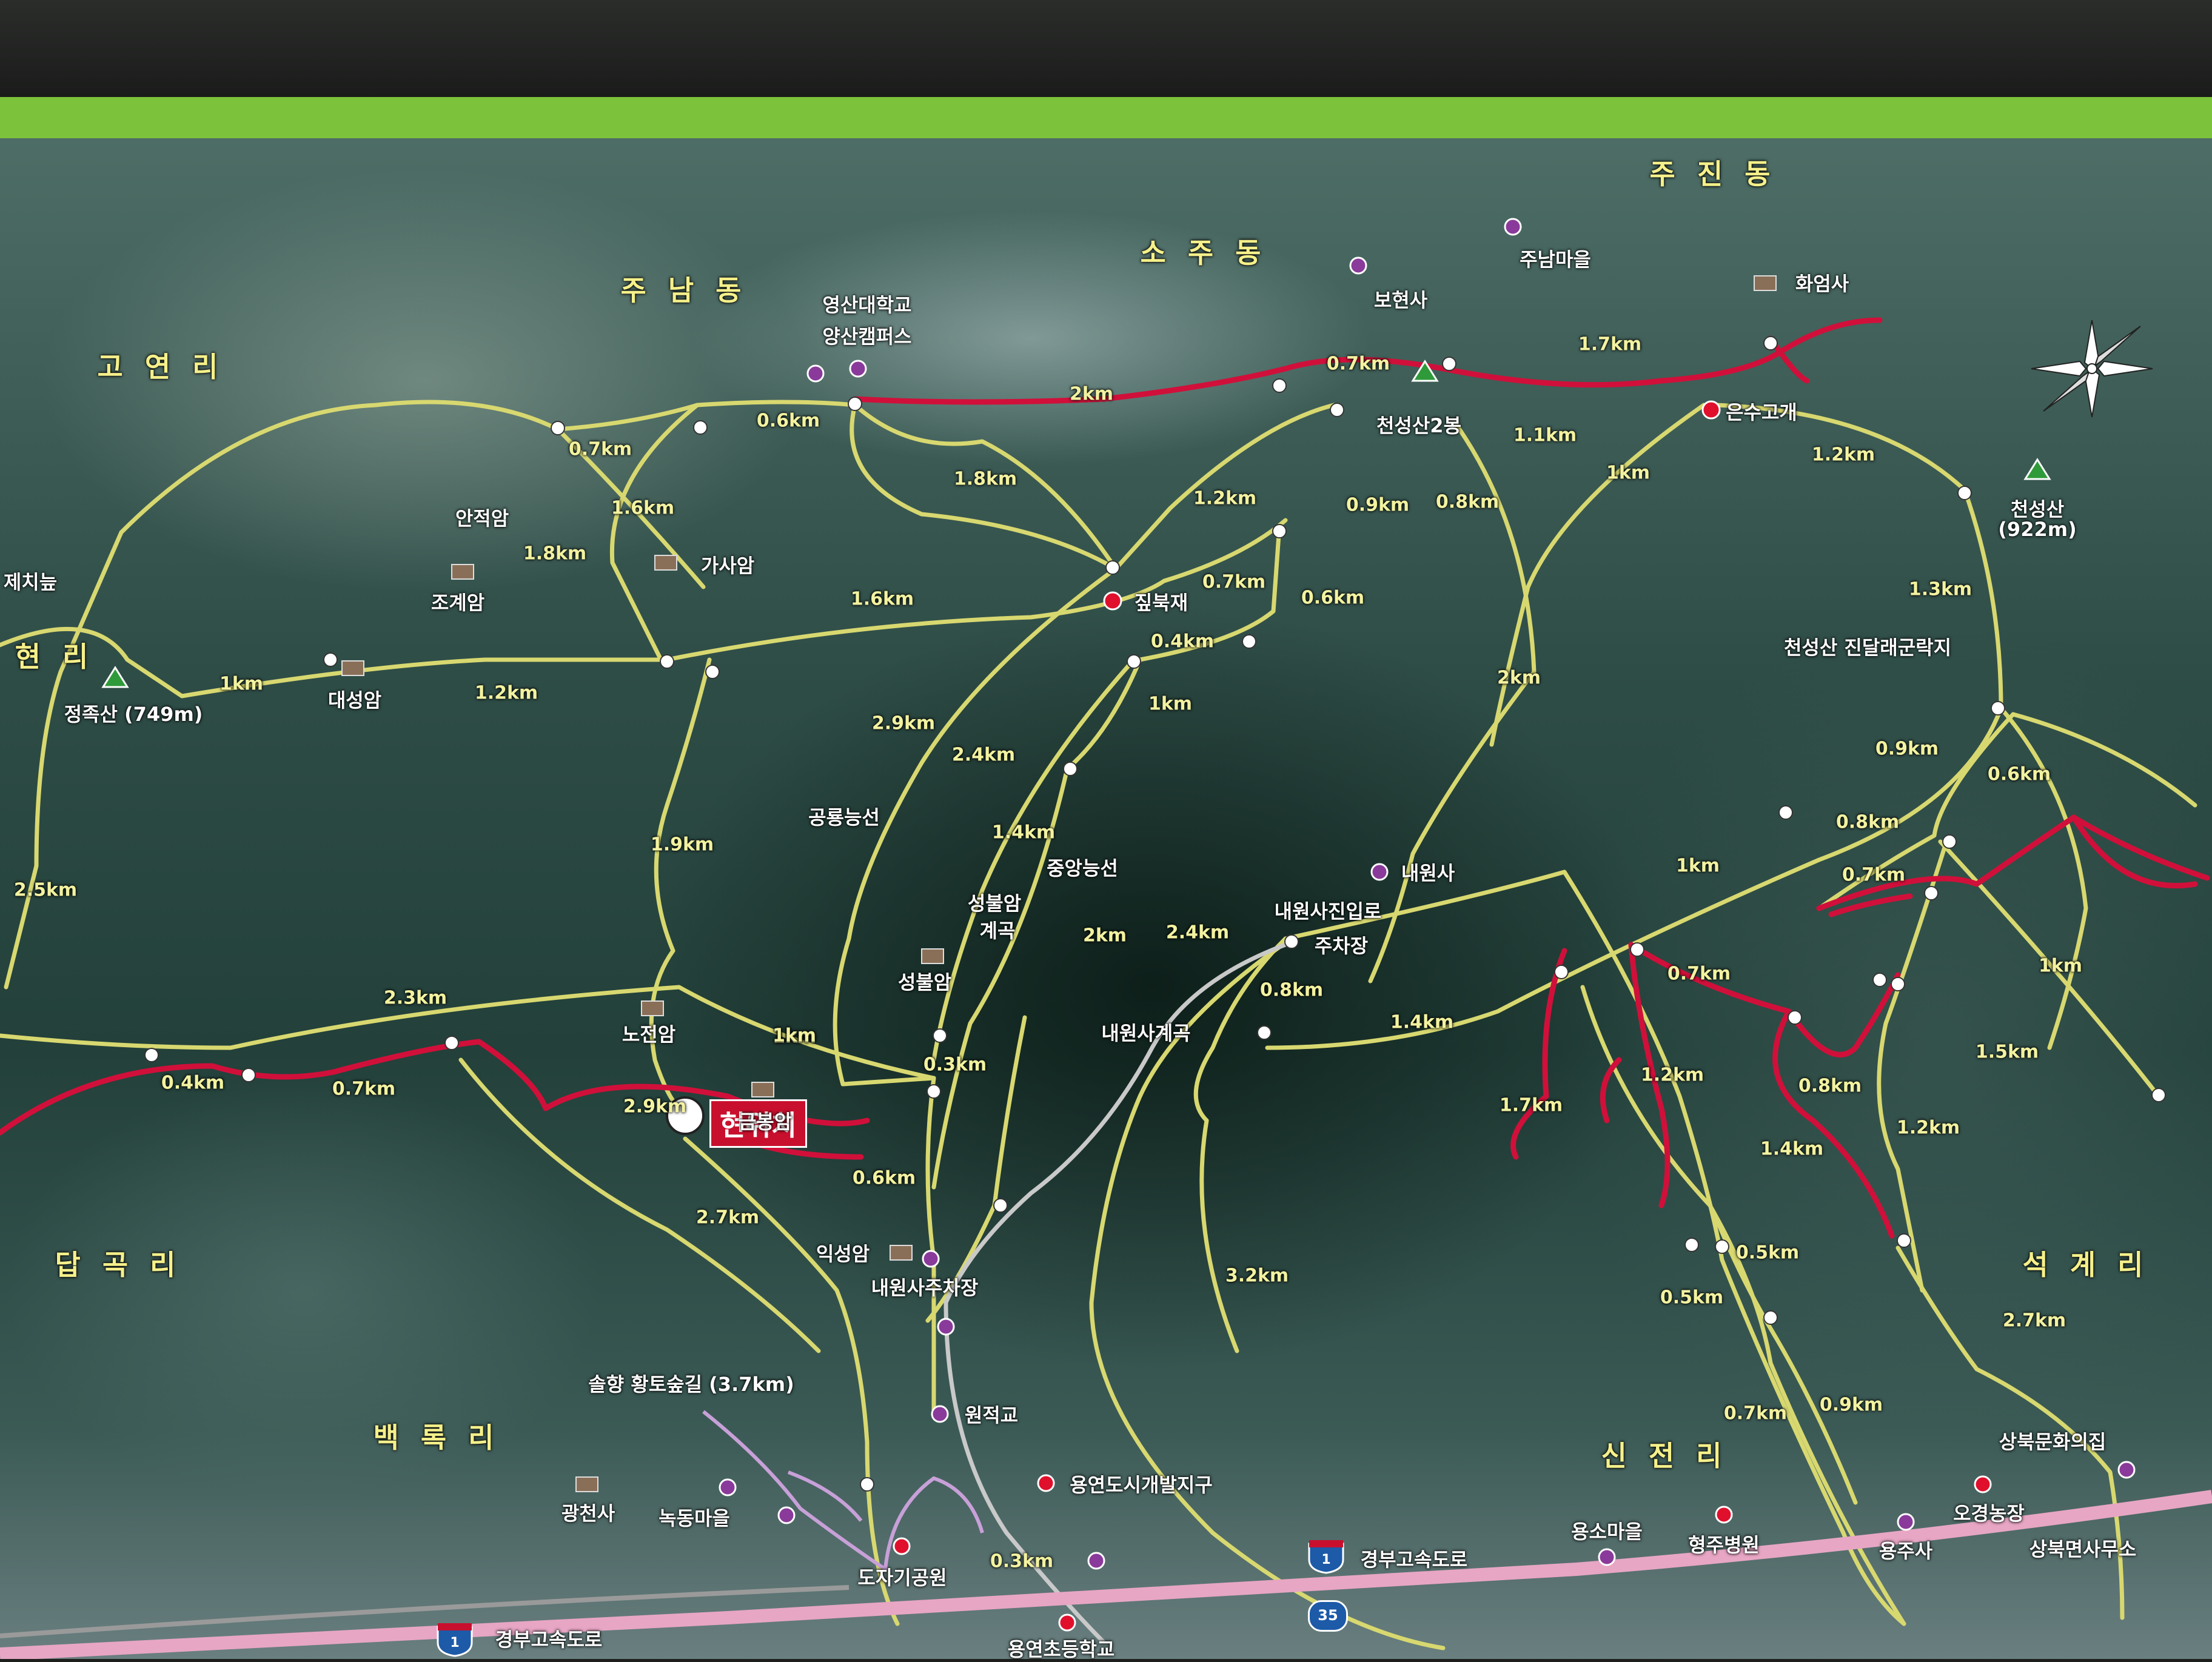 This screenshot has width=2212, height=1662. Describe the element at coordinates (1328, 911) in the screenshot. I see `place-label: 내원사진입로` at that location.